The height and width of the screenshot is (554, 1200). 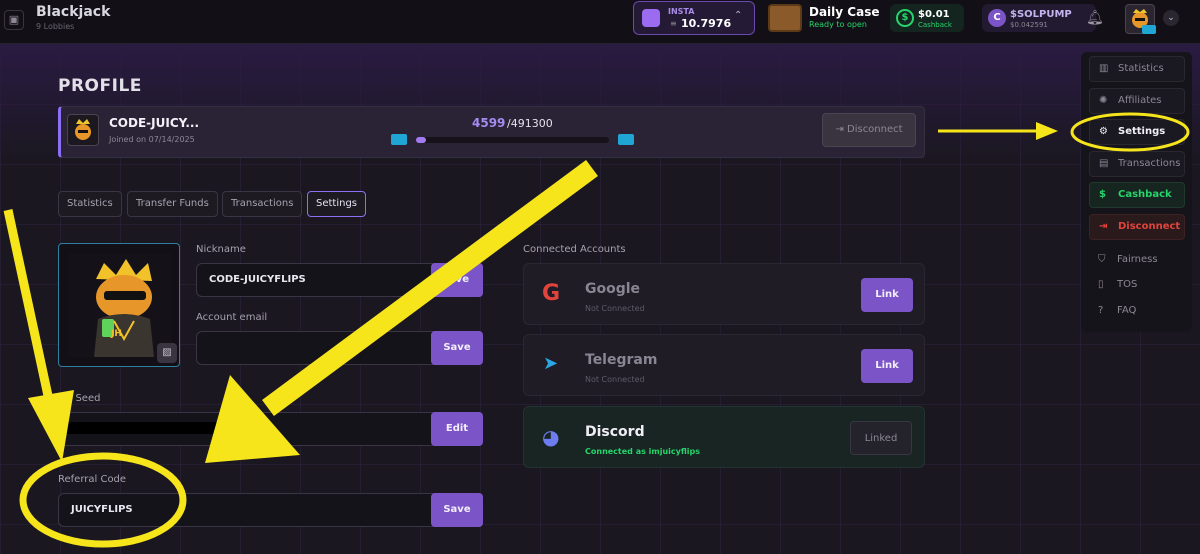 I want to click on annotation-arrow-right, so click(x=998, y=131).